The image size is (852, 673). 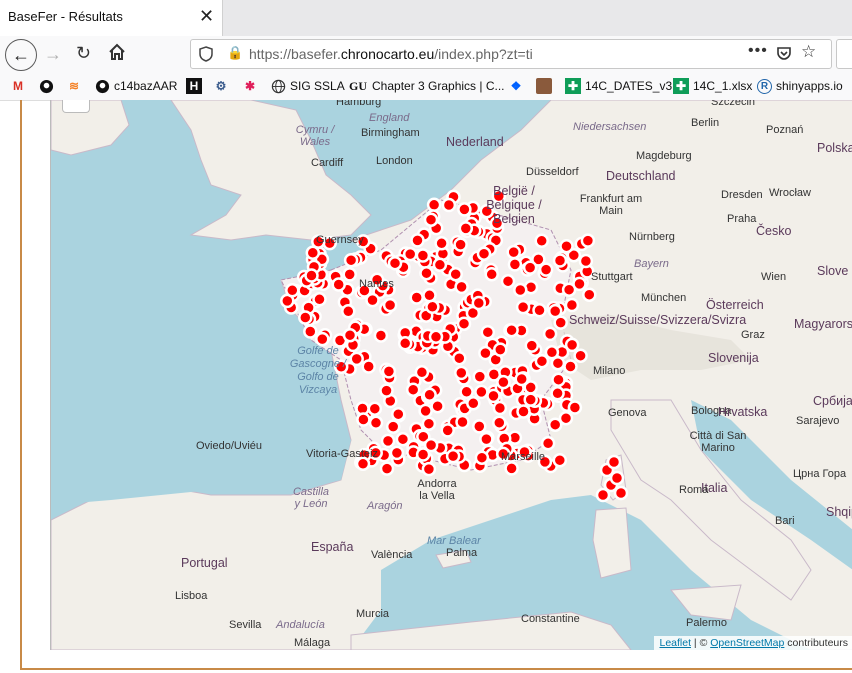 I want to click on tab-basefer: BaseFer - Résultats ✕, so click(x=111, y=18).